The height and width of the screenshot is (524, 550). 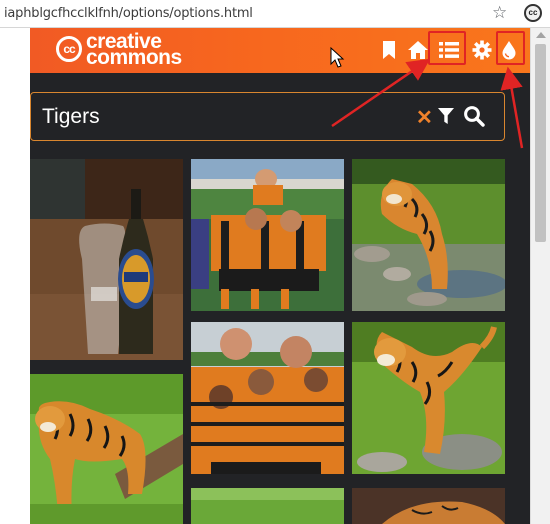 I want to click on cc-extension-icon: cc, so click(x=533, y=13).